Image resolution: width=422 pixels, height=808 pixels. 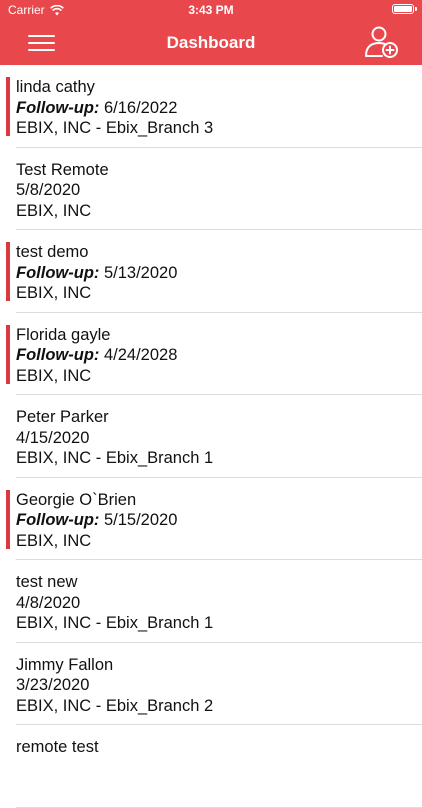 What do you see at coordinates (62, 417) in the screenshot?
I see `contact-name: Peter Parker` at bounding box center [62, 417].